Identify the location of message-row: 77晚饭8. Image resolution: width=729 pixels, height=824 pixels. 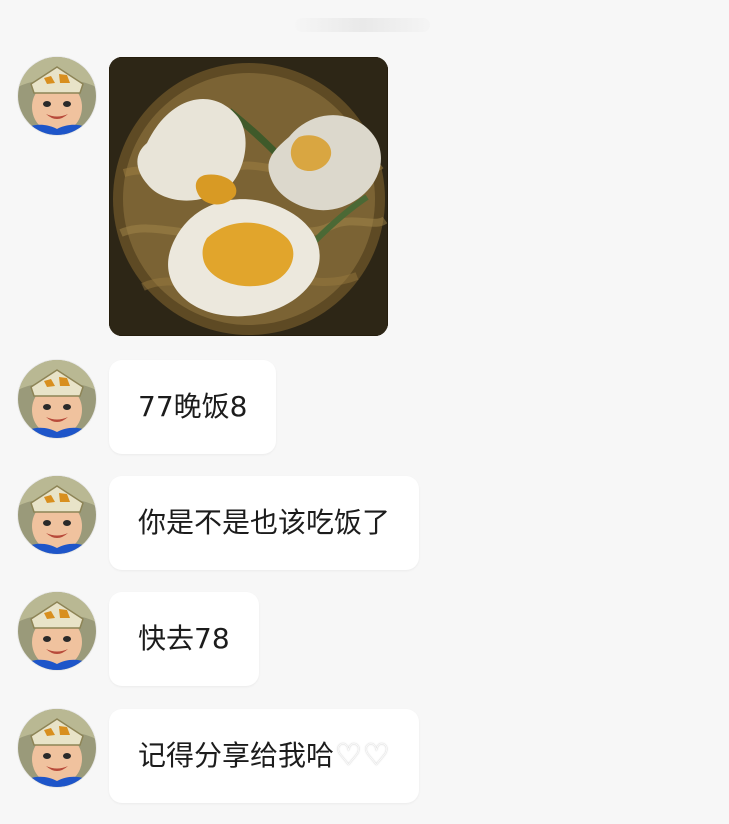
(147, 407).